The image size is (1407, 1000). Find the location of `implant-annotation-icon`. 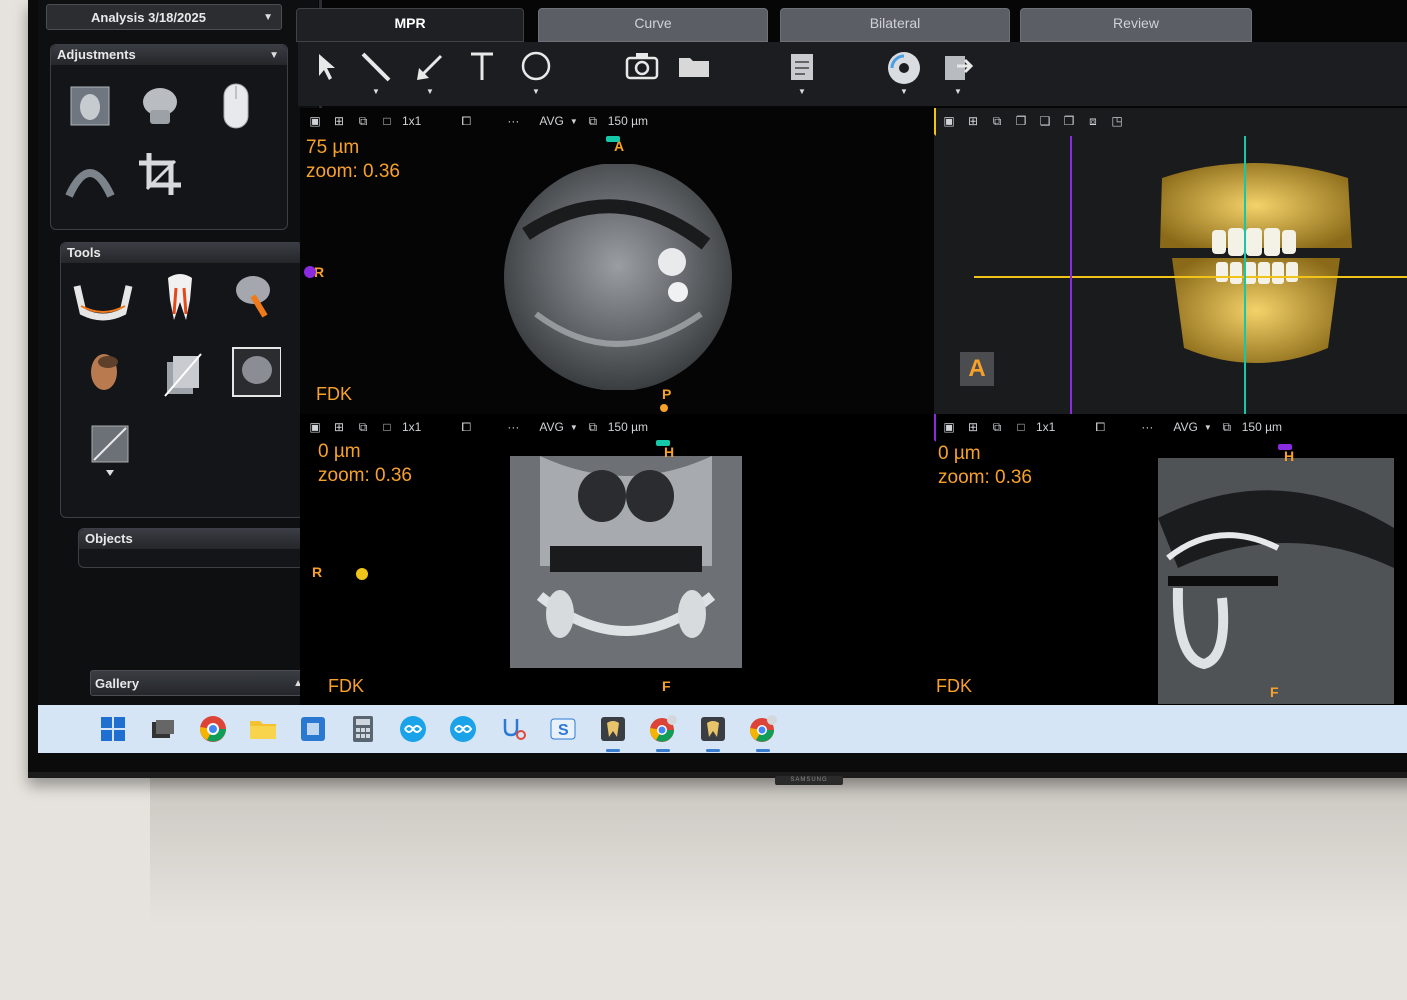

implant-annotation-icon is located at coordinates (110, 451).